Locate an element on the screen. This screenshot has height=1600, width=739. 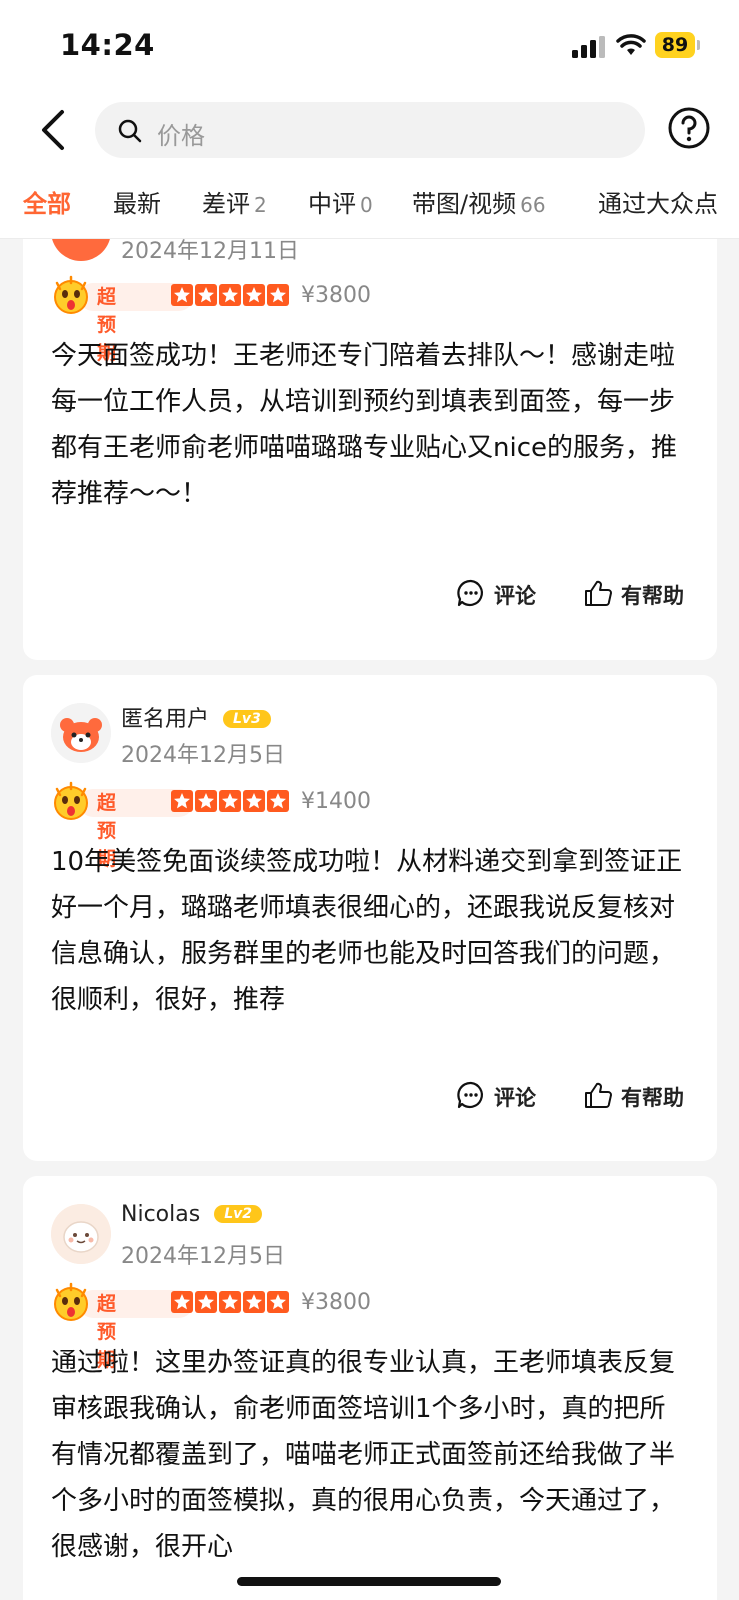
tab-count: 2 is located at coordinates (260, 205).